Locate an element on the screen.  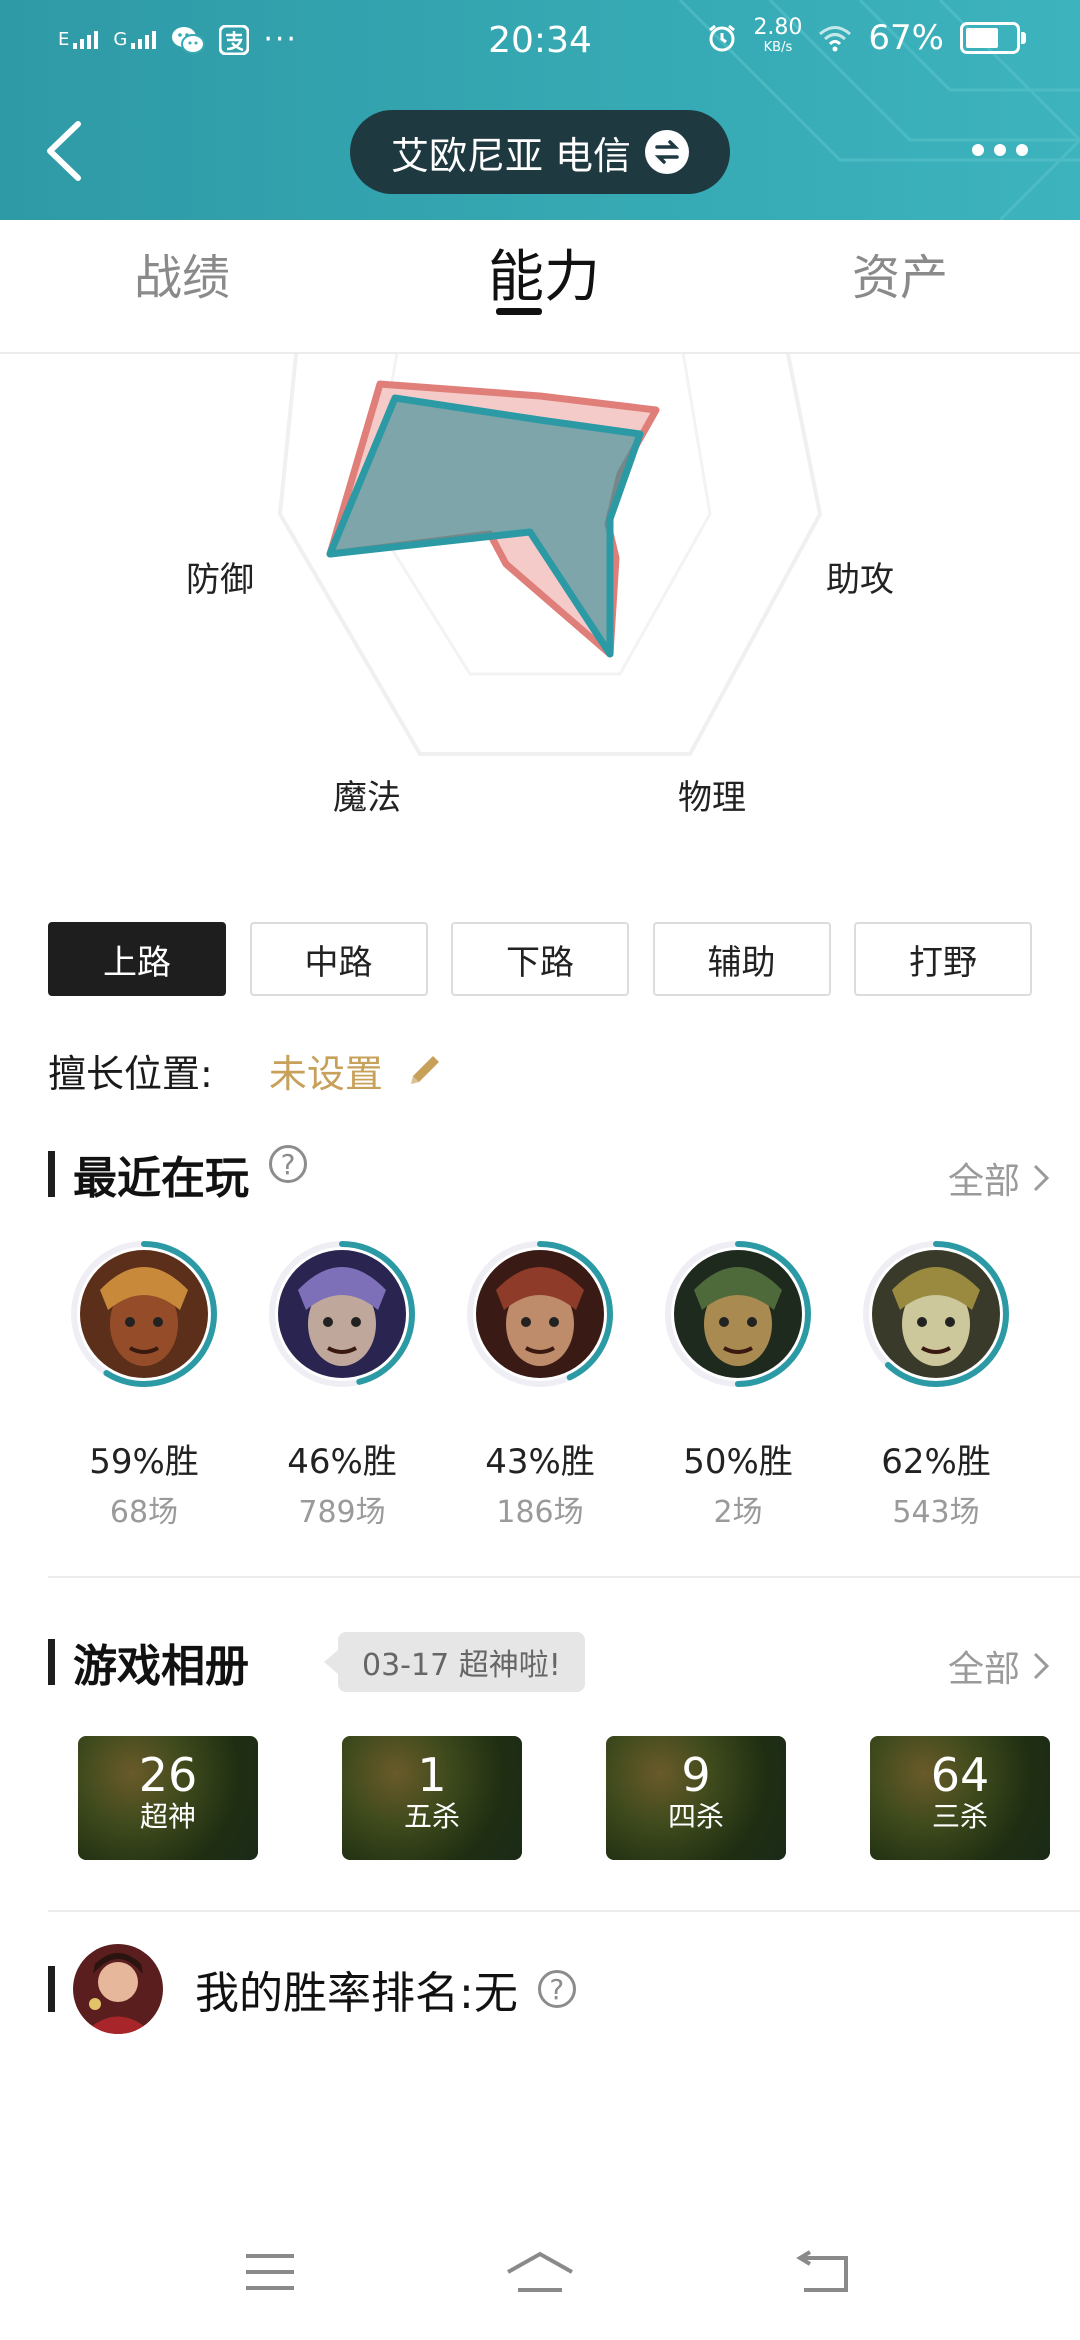
album-card-legendary: 26 超神 is located at coordinates (168, 1798).